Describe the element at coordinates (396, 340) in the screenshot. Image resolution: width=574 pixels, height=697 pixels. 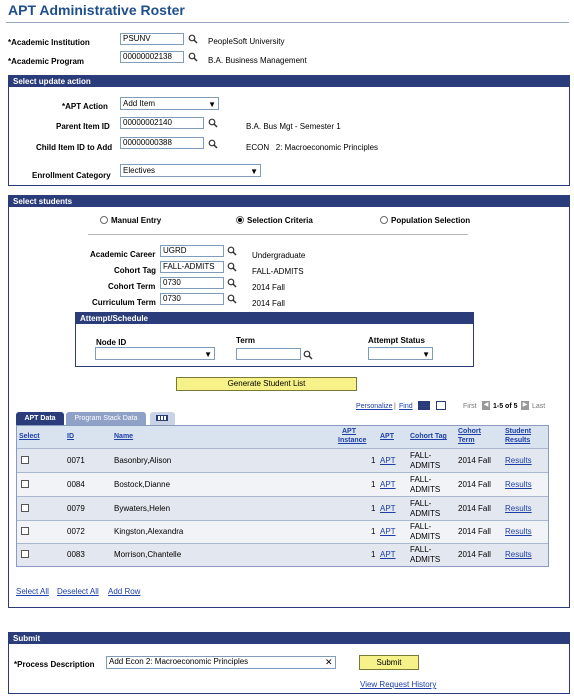
I see `attempt-status-label: Attempt Status` at that location.